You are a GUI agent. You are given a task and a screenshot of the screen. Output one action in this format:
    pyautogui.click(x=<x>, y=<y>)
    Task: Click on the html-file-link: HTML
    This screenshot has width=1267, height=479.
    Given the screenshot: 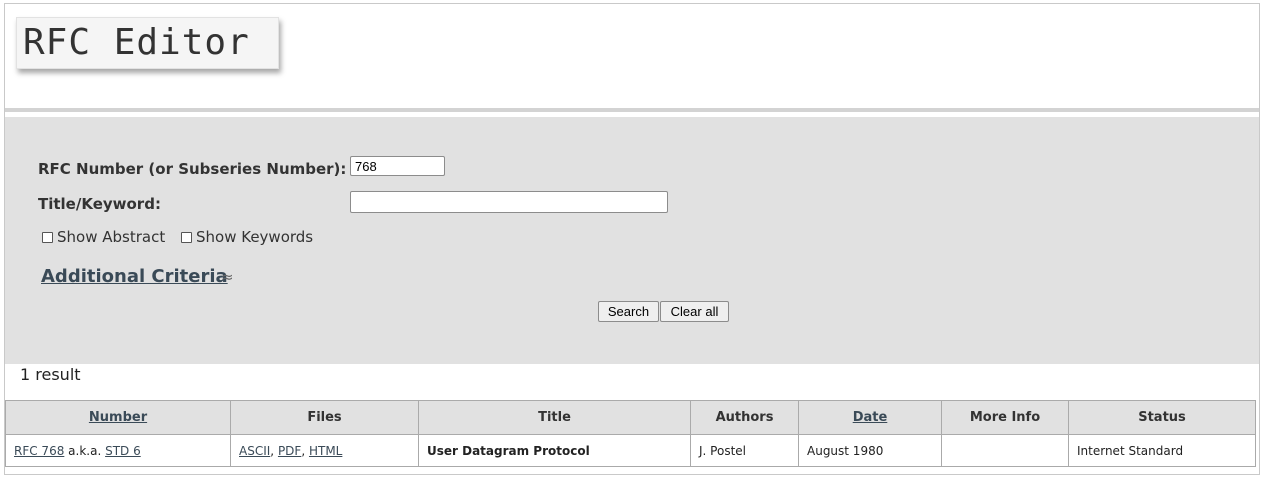 What is the action you would take?
    pyautogui.click(x=325, y=451)
    